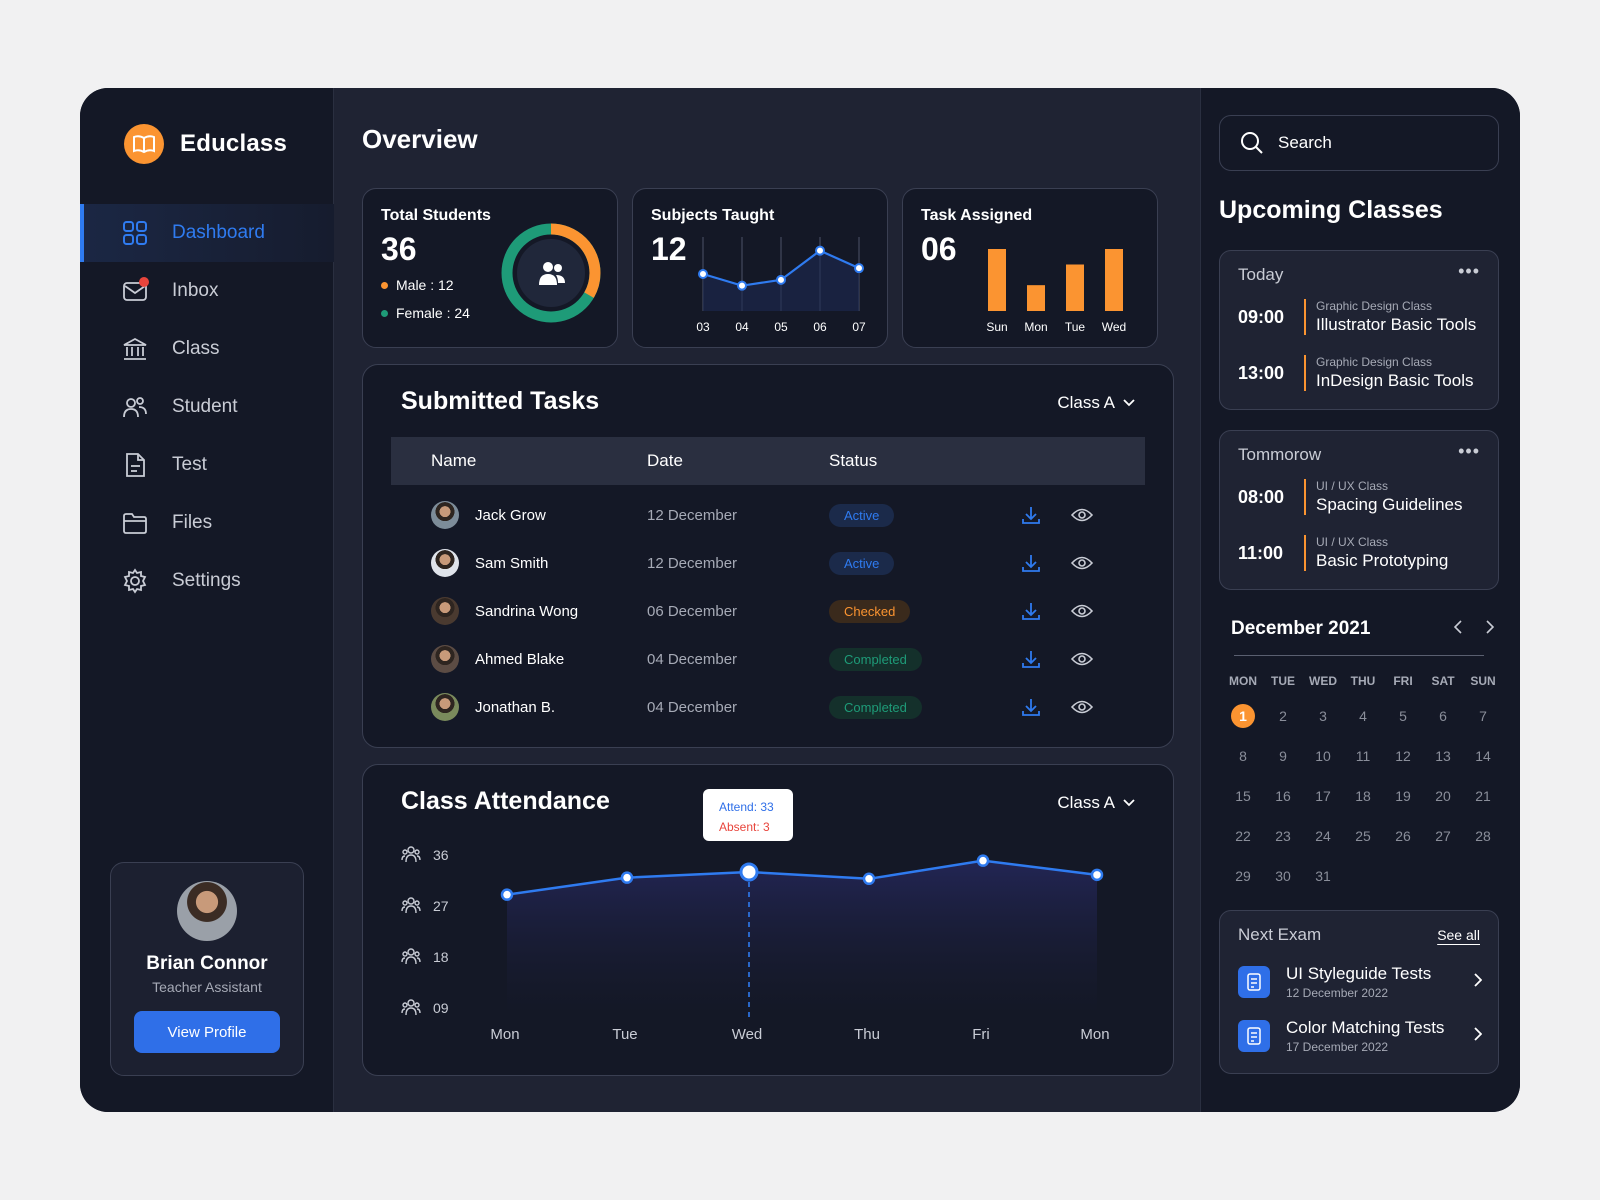 This screenshot has width=1600, height=1200. Describe the element at coordinates (1243, 796) in the screenshot. I see `calendar-day: 15` at that location.